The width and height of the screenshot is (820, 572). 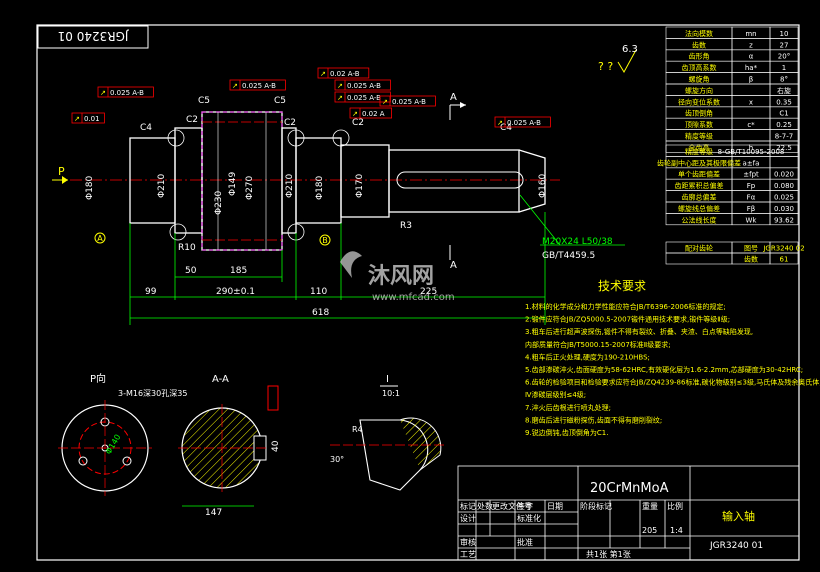 What do you see at coordinates (750, 34) in the screenshot?
I see `table-cell-text: mn` at bounding box center [750, 34].